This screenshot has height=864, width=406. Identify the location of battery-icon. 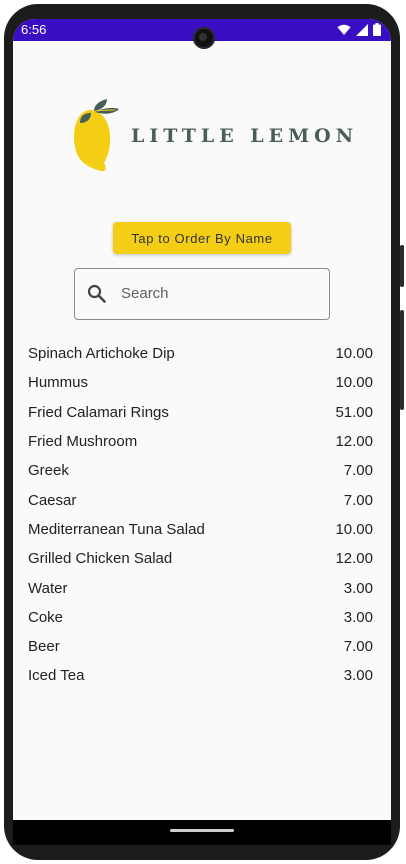
(377, 29).